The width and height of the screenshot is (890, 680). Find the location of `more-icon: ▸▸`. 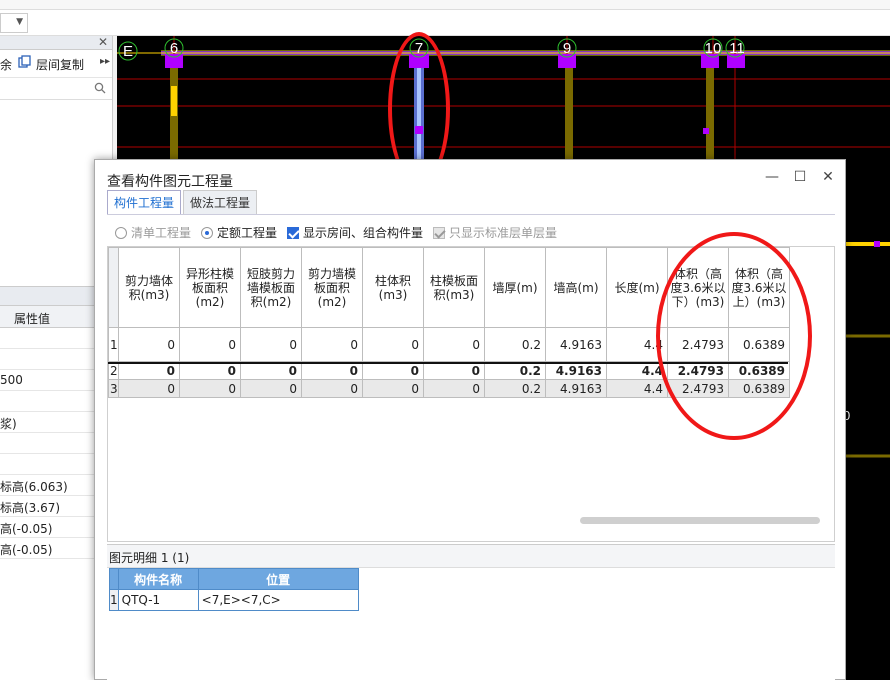

more-icon: ▸▸ is located at coordinates (105, 61).